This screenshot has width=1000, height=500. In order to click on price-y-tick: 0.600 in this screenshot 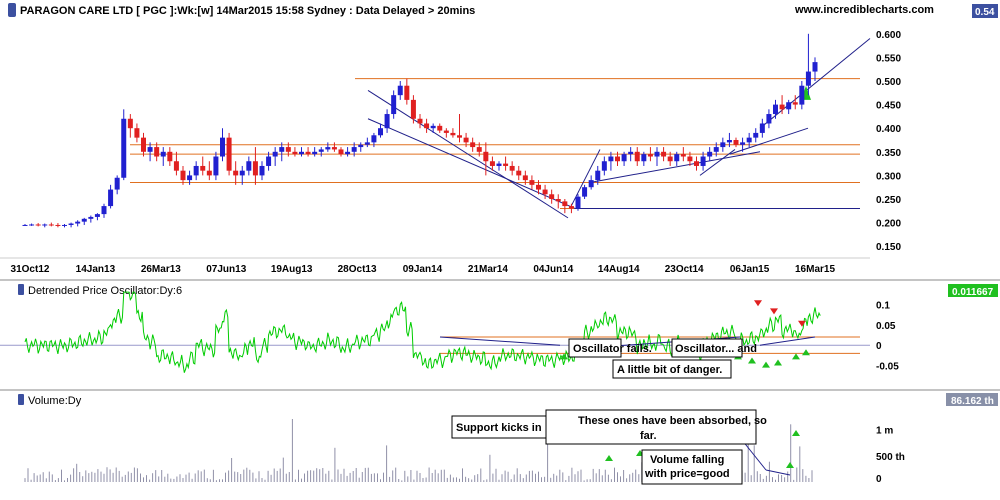, I will do `click(888, 35)`.